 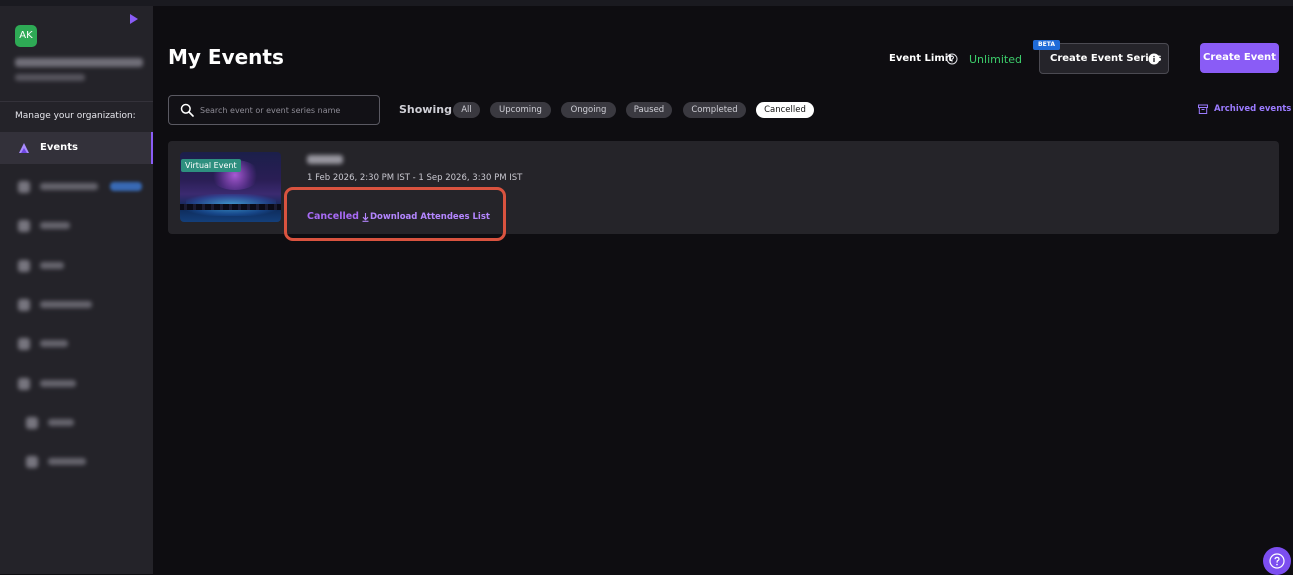 I want to click on sidebar: AK Manage your organization: Events, so click(x=76, y=290).